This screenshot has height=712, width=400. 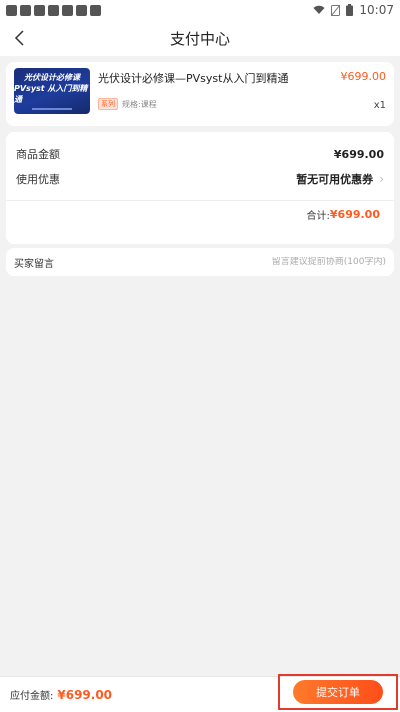 What do you see at coordinates (52, 77) in the screenshot?
I see `thumbnail-title: 光伏设计必修课` at bounding box center [52, 77].